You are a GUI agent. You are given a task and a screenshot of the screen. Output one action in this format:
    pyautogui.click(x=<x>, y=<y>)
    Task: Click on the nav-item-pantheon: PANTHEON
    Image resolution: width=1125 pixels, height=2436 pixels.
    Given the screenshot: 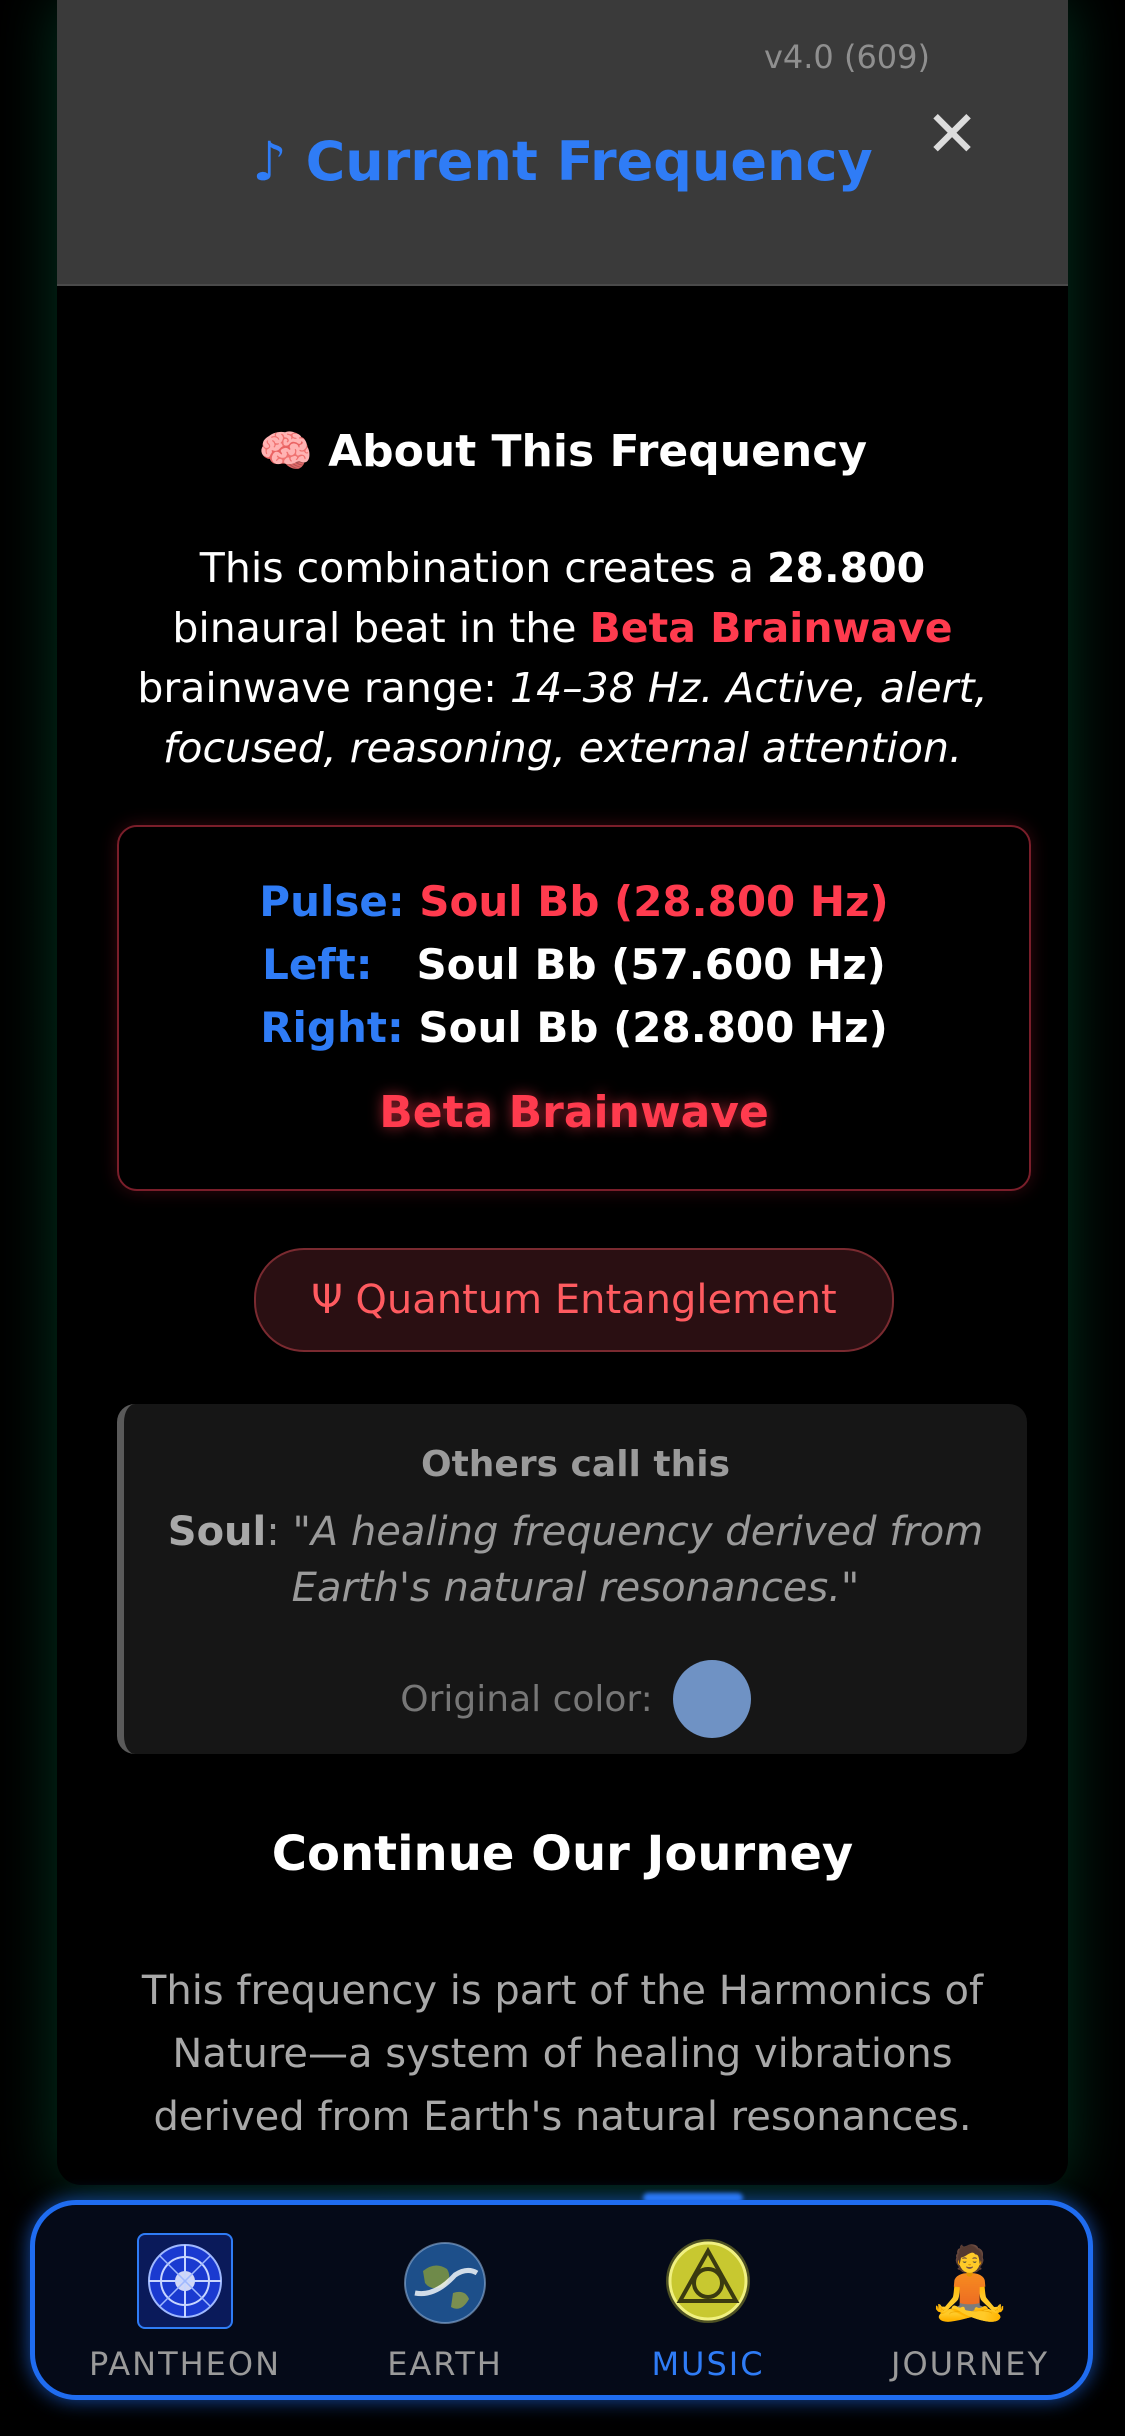 What is the action you would take?
    pyautogui.click(x=185, y=2308)
    